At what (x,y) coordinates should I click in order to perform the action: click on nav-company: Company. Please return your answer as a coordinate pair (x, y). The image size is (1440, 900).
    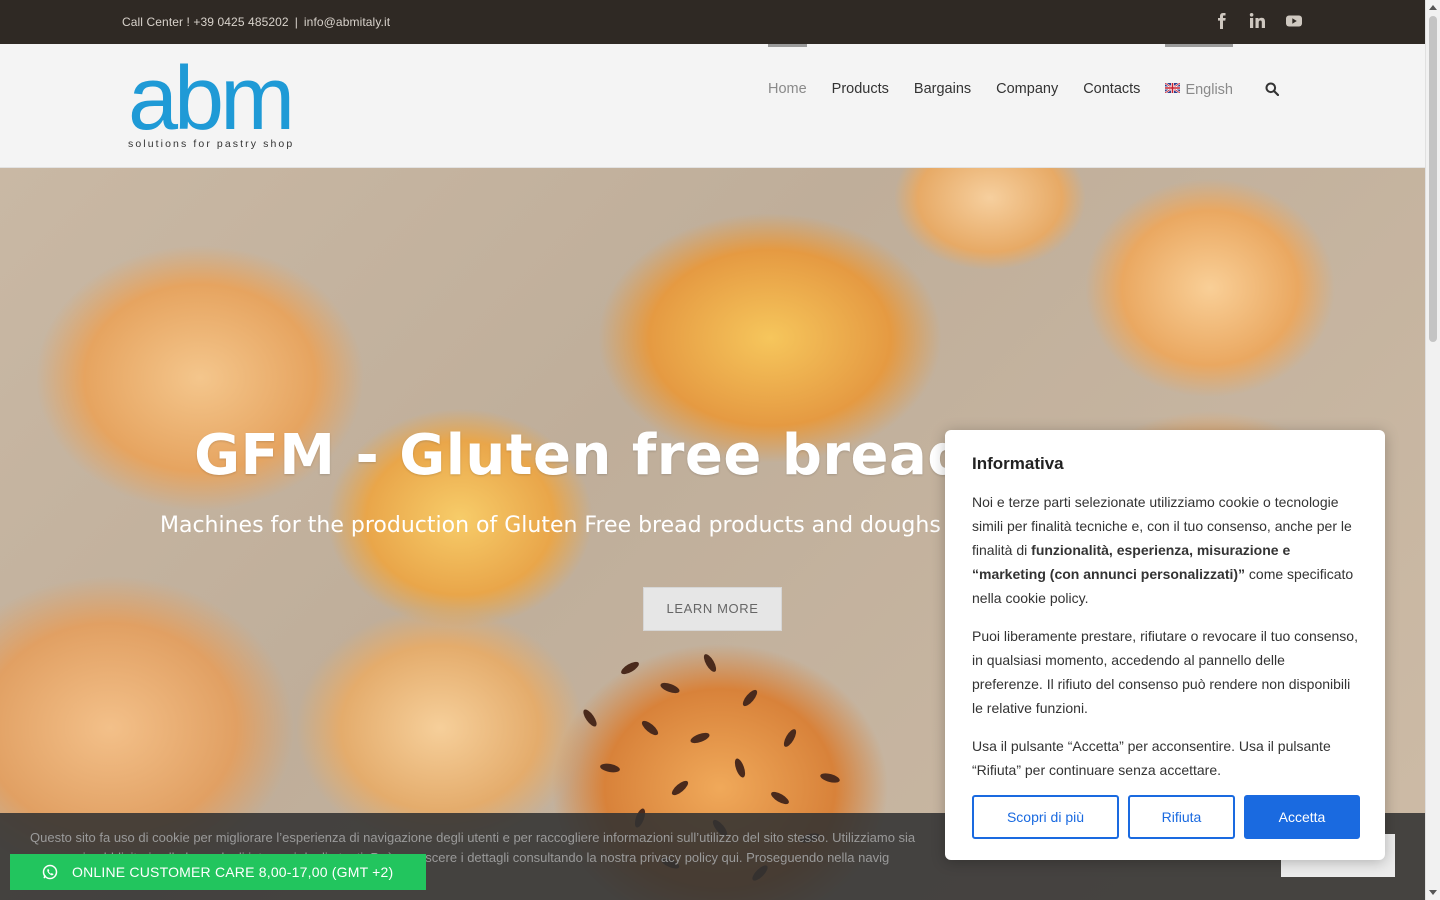
    Looking at the image, I should click on (1027, 89).